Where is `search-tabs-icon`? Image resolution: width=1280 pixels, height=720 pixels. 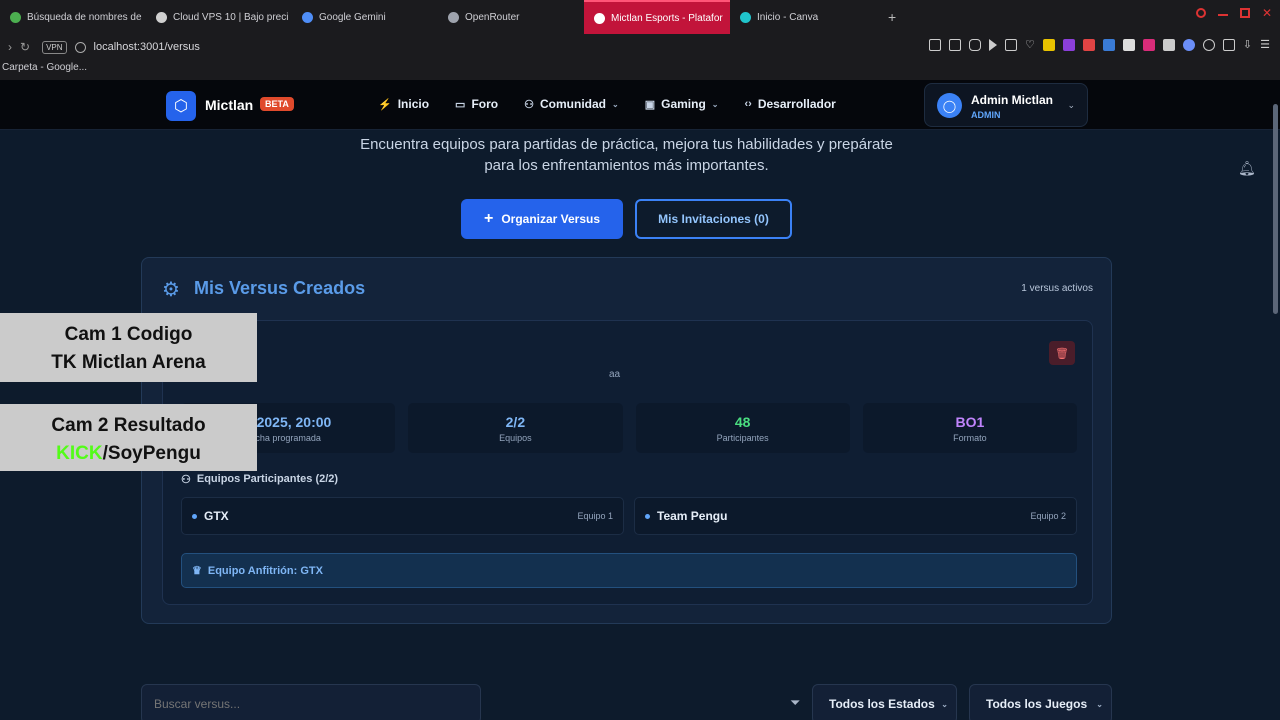 search-tabs-icon is located at coordinates (1200, 13).